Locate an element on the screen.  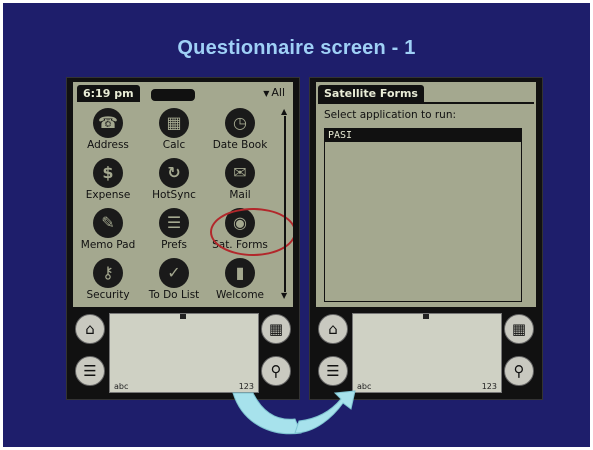
app-label: Prefs is located at coordinates (174, 245).